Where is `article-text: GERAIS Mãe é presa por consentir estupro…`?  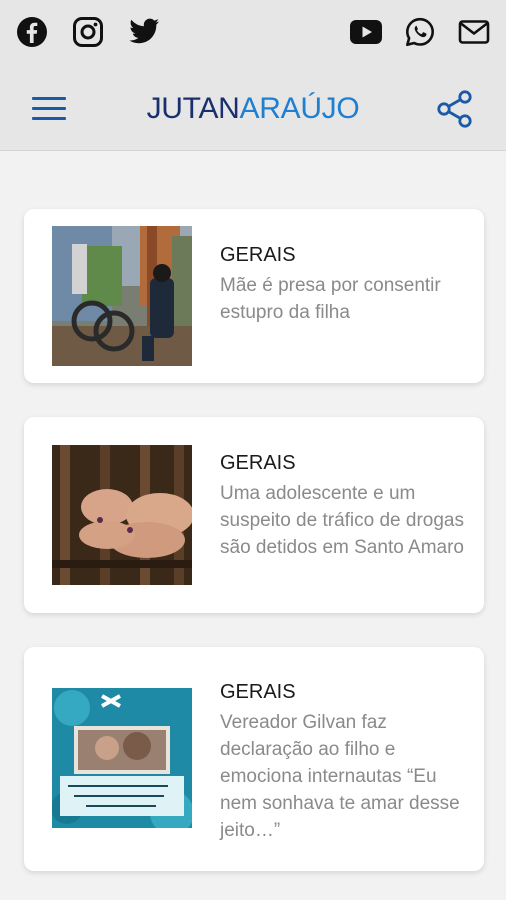
article-text: GERAIS Mãe é presa por consentir estupro… is located at coordinates (343, 284).